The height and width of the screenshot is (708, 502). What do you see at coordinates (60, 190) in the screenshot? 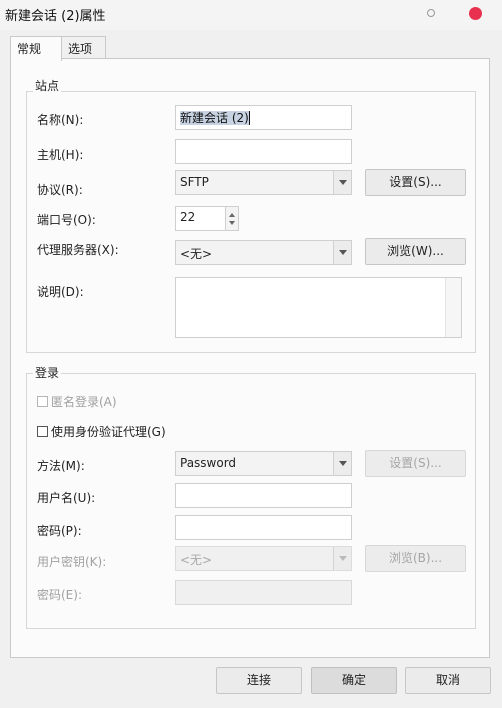
I see `protocol-label: 协议(R):` at bounding box center [60, 190].